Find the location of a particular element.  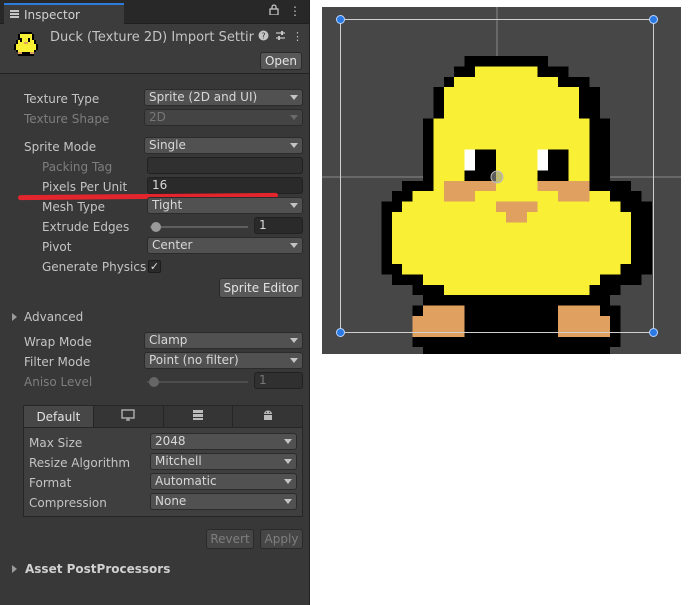

advanced-label: Advanced is located at coordinates (54, 317).